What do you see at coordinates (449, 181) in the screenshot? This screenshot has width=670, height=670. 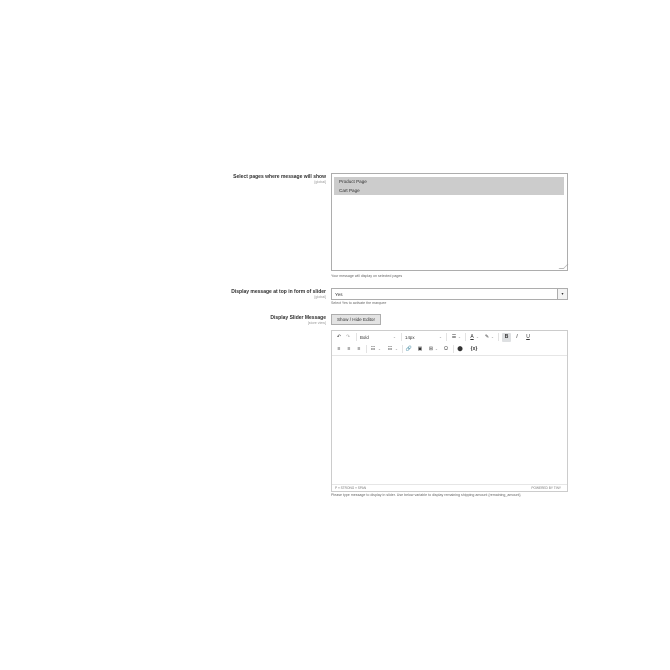 I see `pages-option-product: Product Page` at bounding box center [449, 181].